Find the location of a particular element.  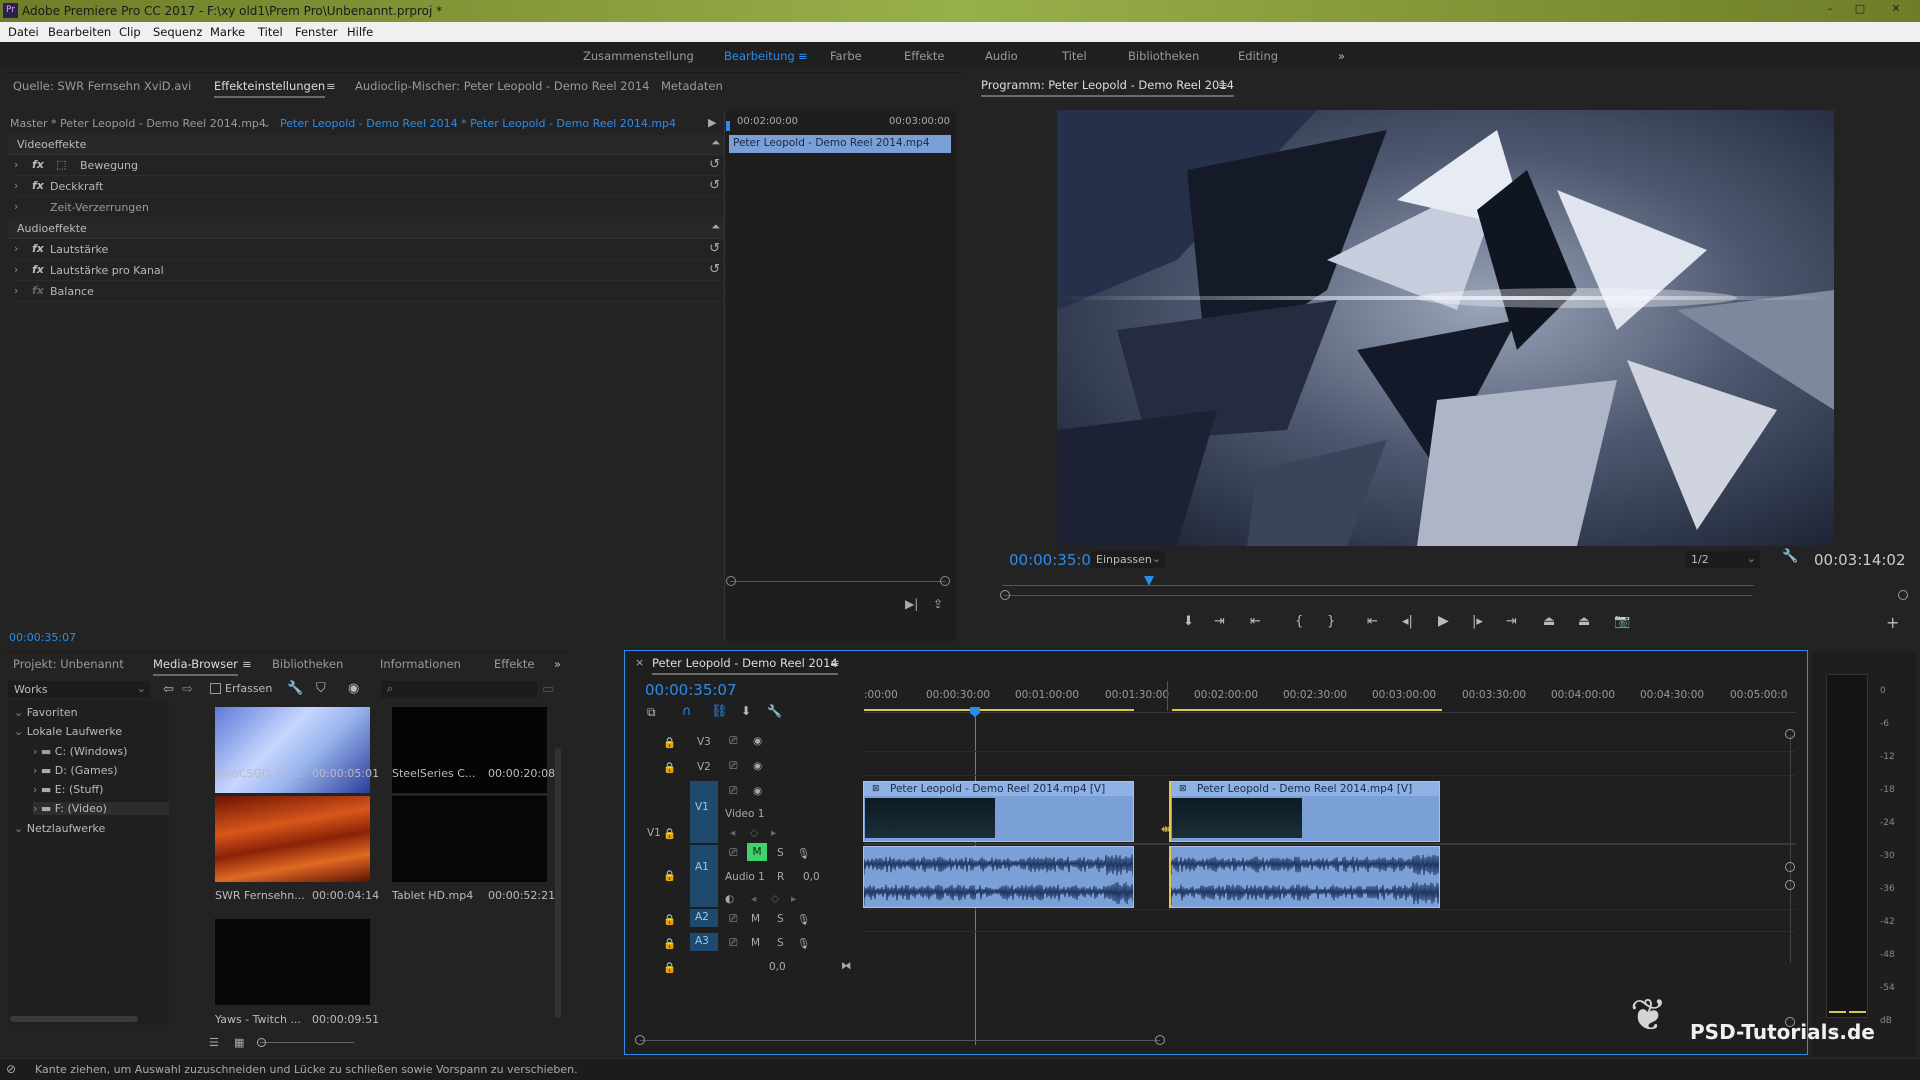

tree-drive-c: › ▬ C: (Windows) is located at coordinates (80, 751).